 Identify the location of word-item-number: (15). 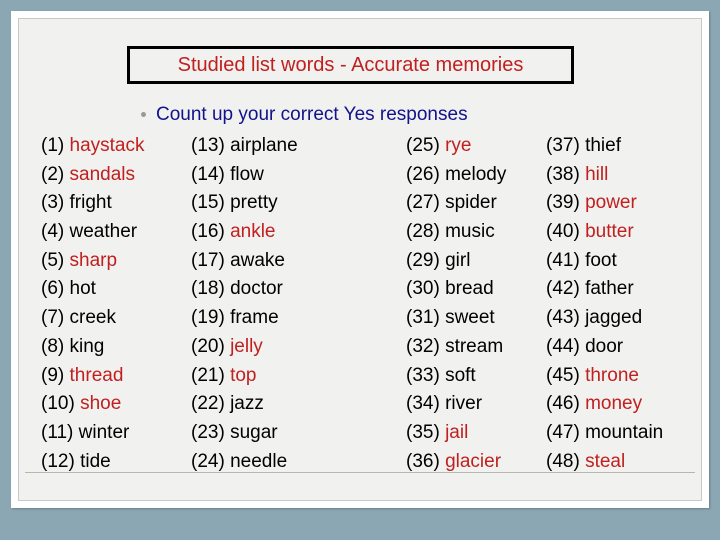
(208, 203).